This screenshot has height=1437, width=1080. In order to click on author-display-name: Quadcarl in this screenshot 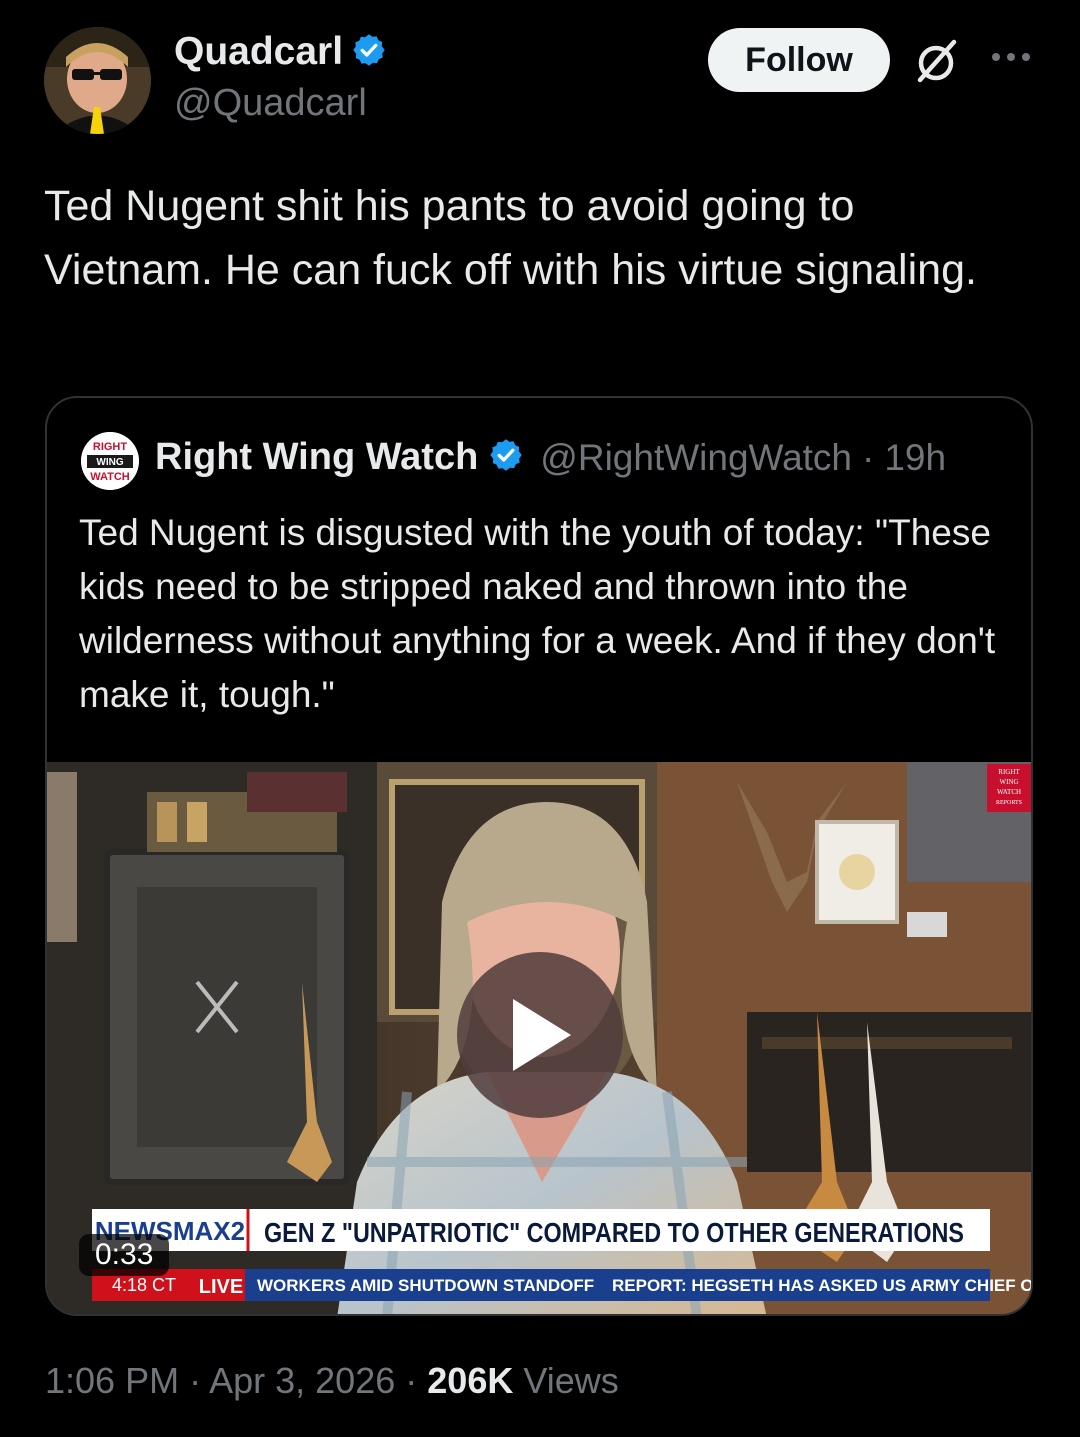, I will do `click(258, 52)`.